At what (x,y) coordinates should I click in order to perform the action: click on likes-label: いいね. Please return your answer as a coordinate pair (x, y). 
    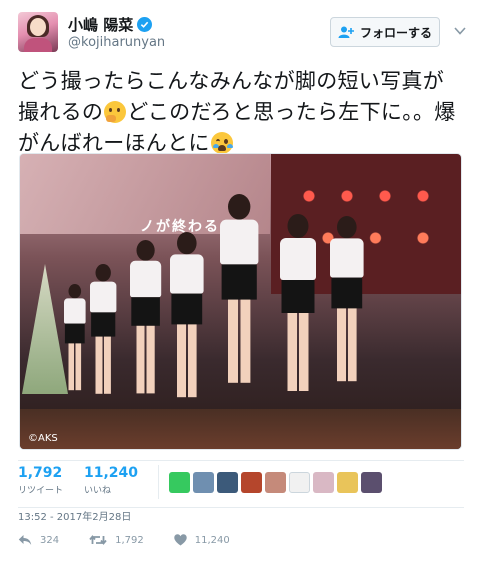
    Looking at the image, I should click on (98, 491).